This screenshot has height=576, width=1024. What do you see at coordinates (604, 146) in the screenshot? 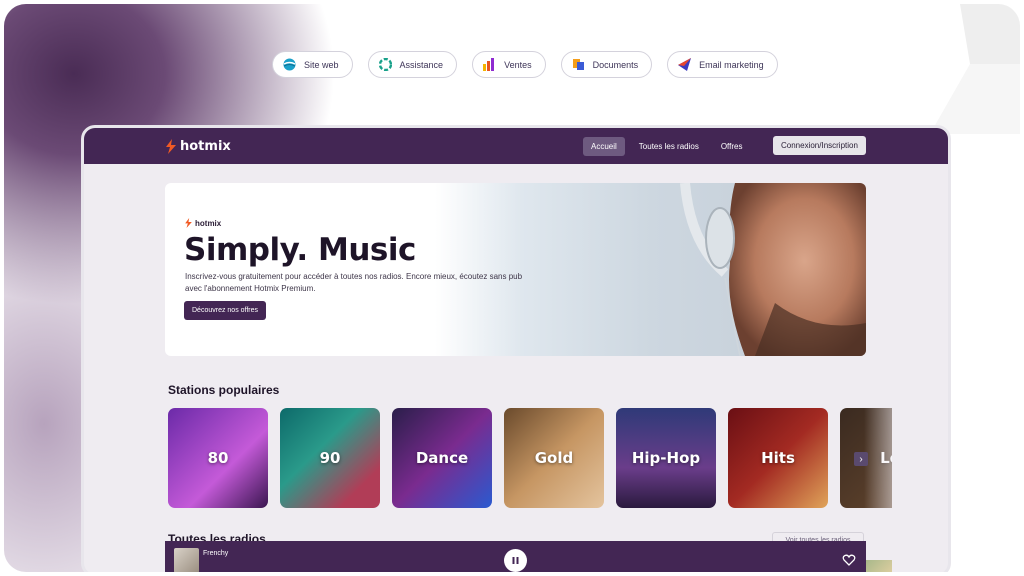
I see `nav-accueil: Accueil` at bounding box center [604, 146].